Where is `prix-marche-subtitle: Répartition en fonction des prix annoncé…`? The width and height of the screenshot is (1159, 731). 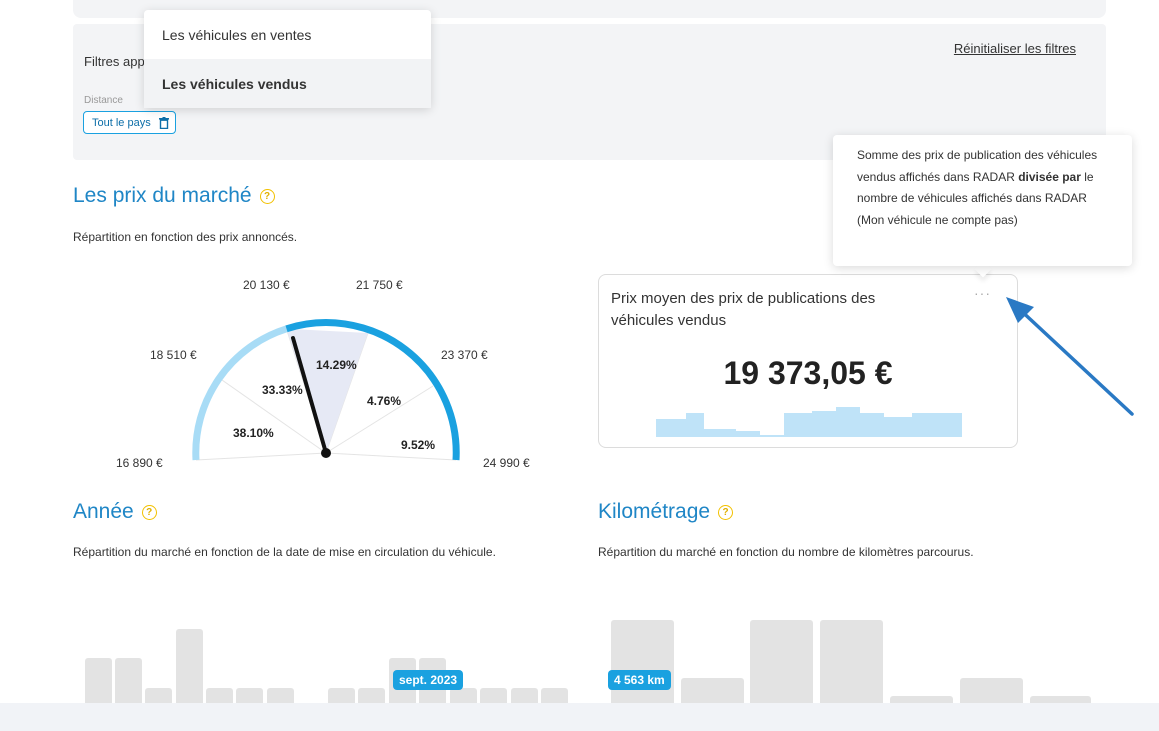 prix-marche-subtitle: Répartition en fonction des prix annoncé… is located at coordinates (185, 237).